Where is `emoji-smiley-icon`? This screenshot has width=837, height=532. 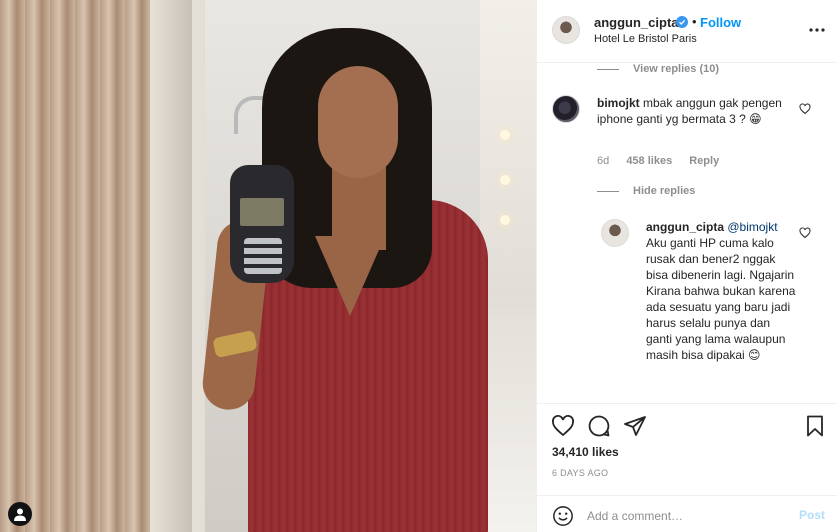
emoji-smiley-icon is located at coordinates (563, 516).